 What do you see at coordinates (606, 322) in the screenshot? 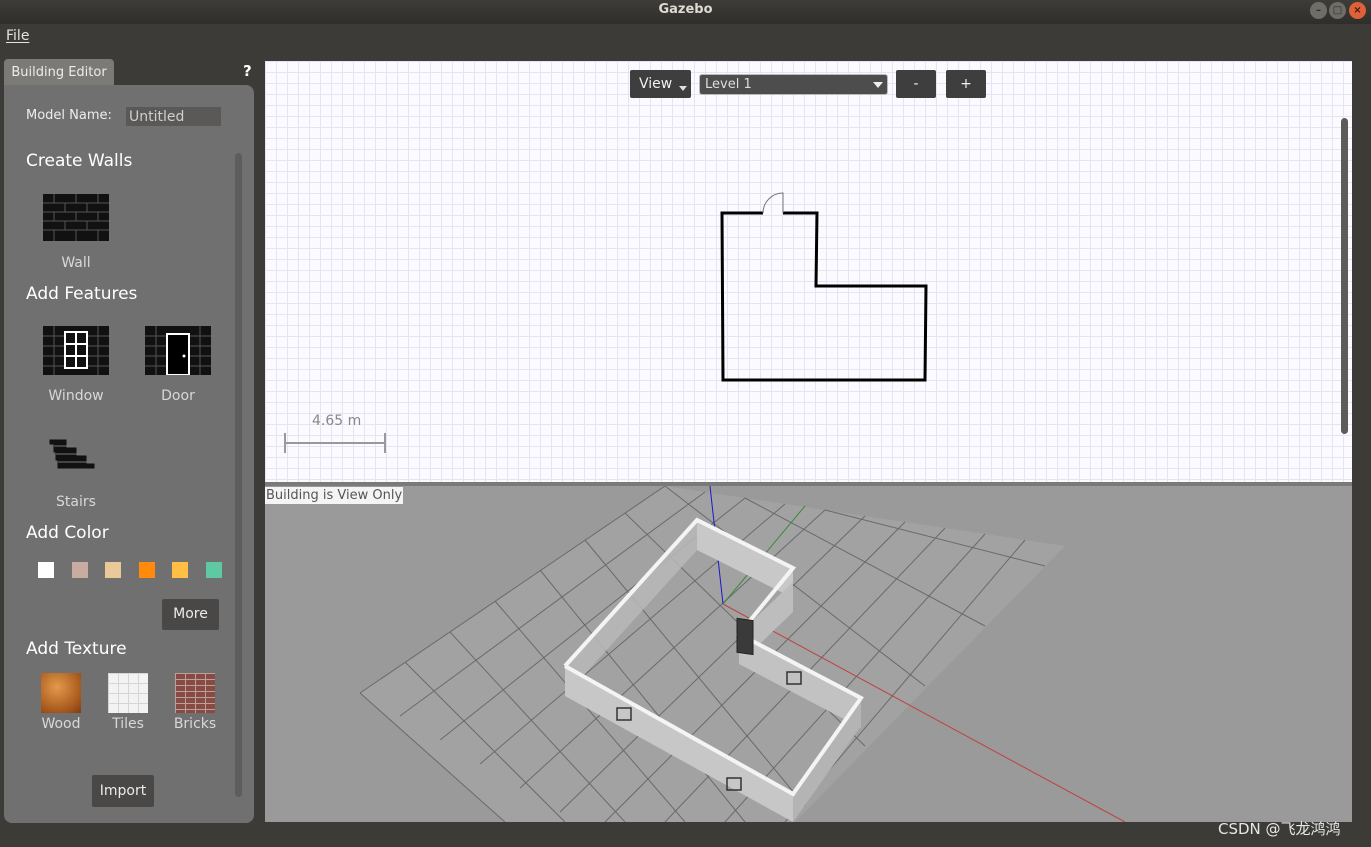
I see `floorplan-drawing` at bounding box center [606, 322].